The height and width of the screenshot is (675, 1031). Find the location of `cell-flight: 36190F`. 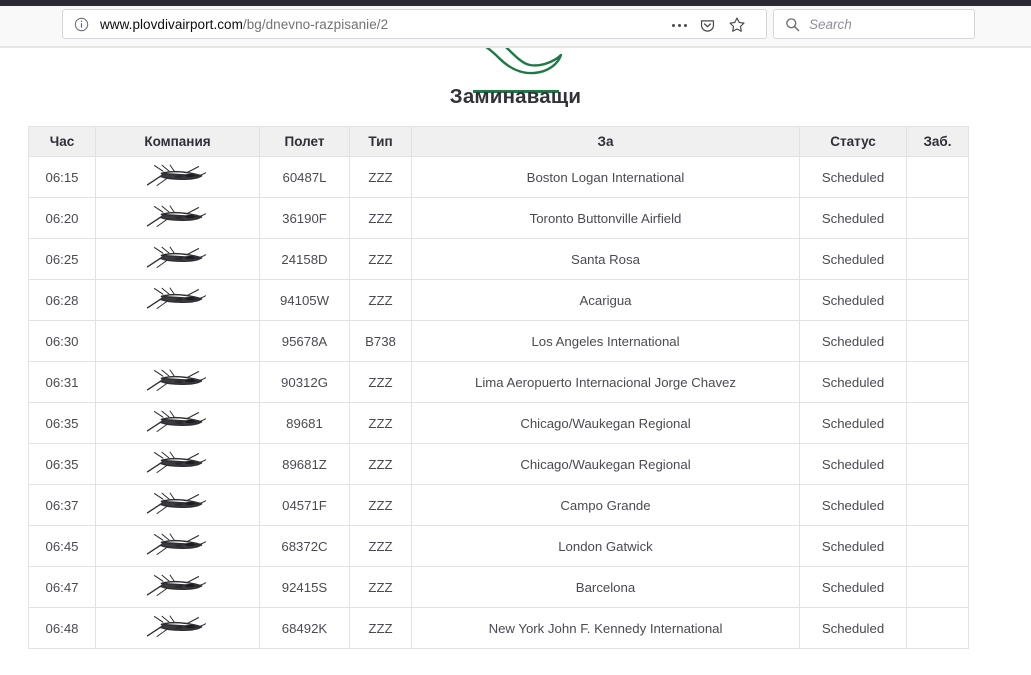

cell-flight: 36190F is located at coordinates (304, 218).